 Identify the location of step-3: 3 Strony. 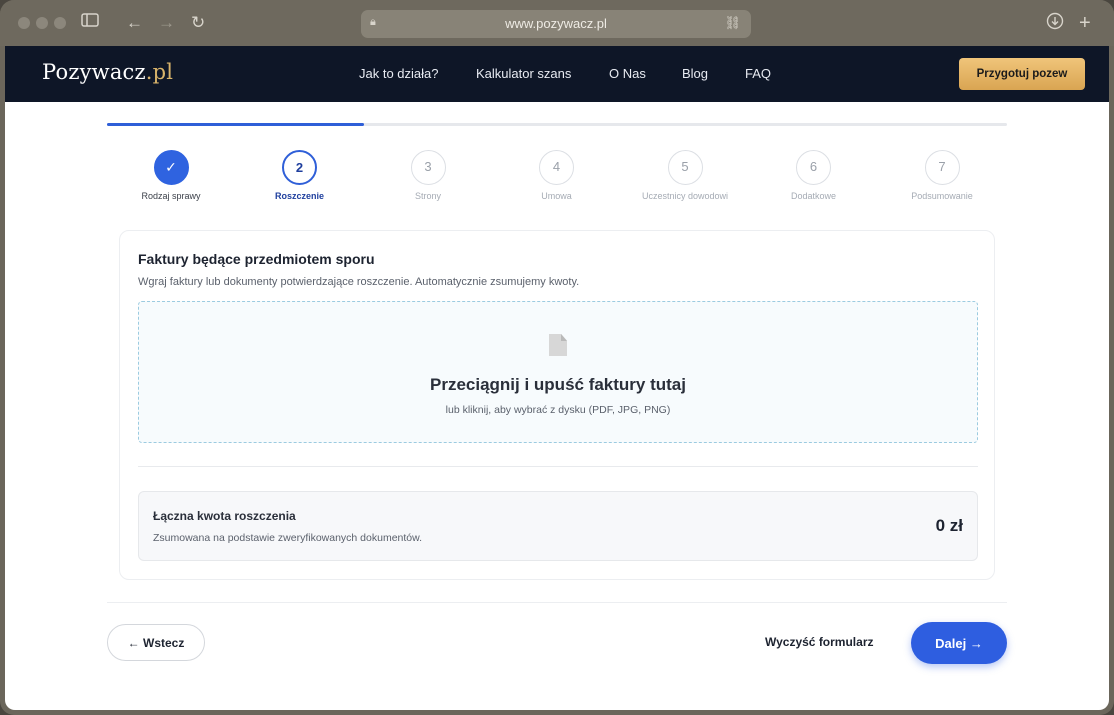
(428, 175).